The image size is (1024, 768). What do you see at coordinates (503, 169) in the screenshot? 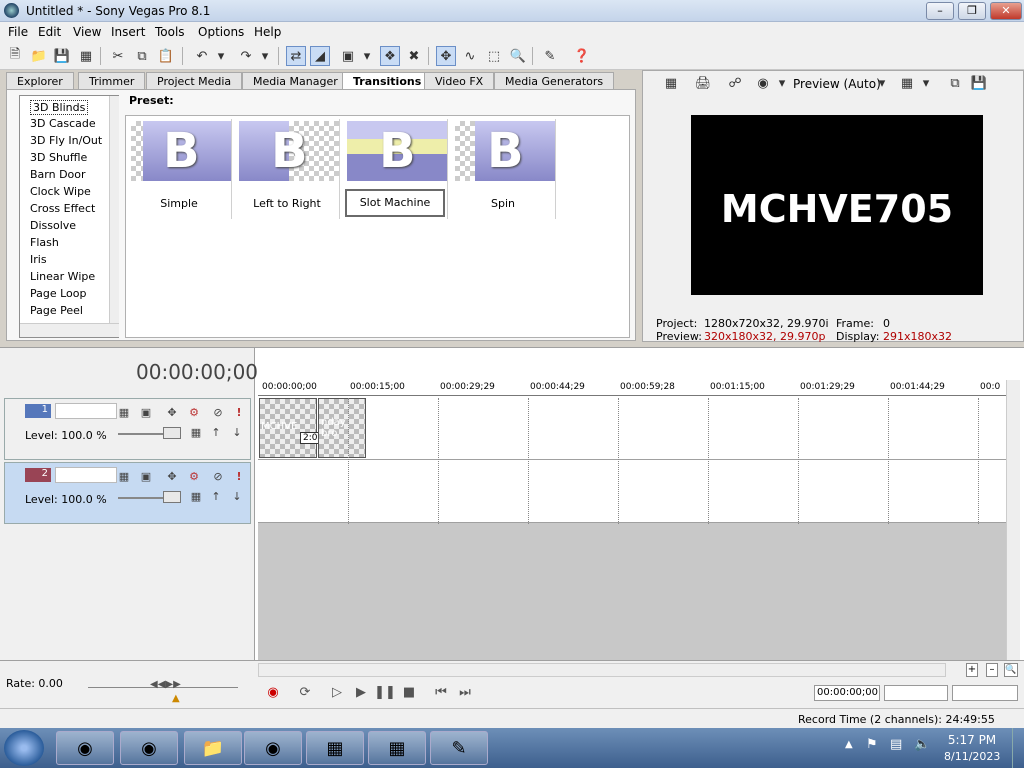
I see `preset-spin: B Spin` at bounding box center [503, 169].